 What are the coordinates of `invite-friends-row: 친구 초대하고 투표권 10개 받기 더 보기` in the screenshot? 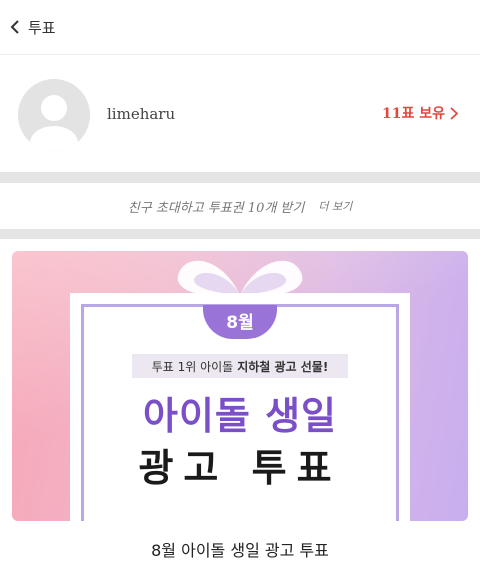 It's located at (240, 206).